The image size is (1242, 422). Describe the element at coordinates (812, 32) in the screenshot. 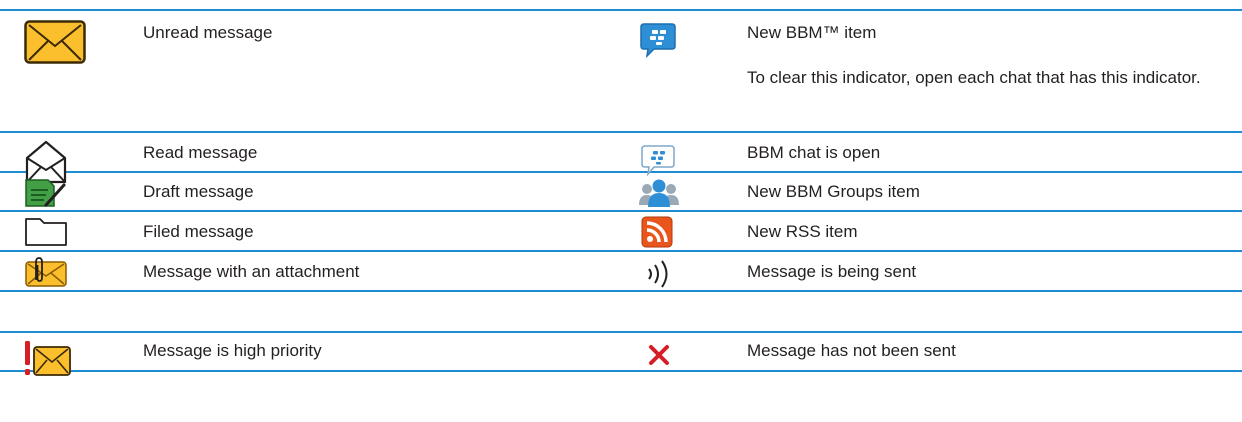

I see `indicator-label: New BBM™ item` at that location.